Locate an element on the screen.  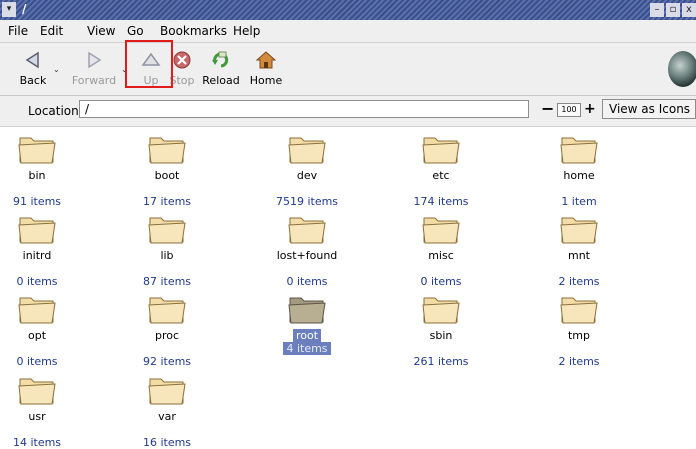
folder-item: usr 14 items is located at coordinates (43, 411).